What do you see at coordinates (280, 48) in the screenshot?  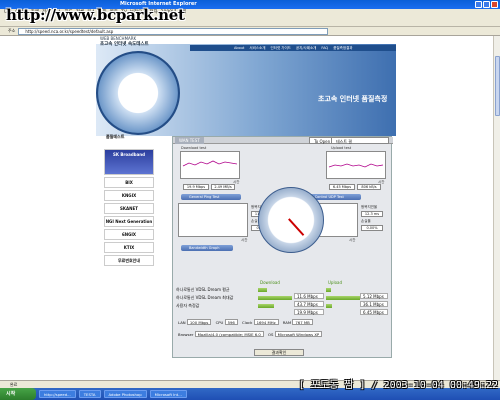 I see `nav-item: 인터넷 가이드` at bounding box center [280, 48].